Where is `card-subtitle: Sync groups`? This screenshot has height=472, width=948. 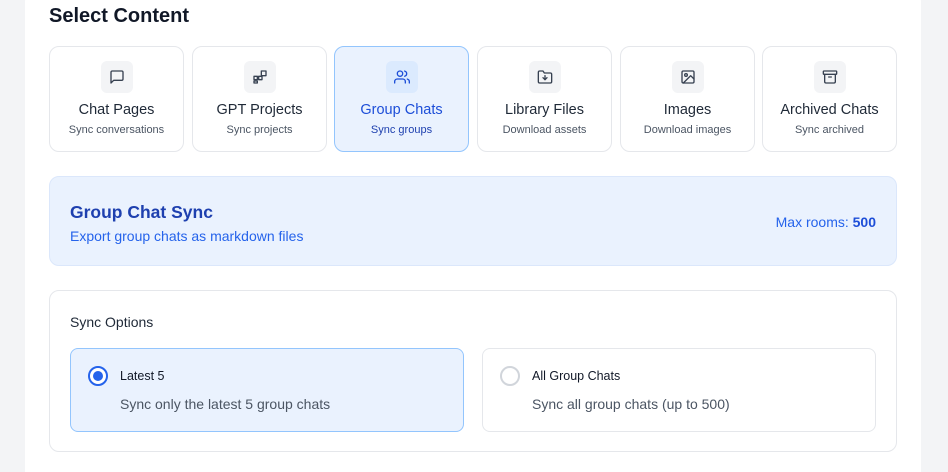 card-subtitle: Sync groups is located at coordinates (401, 130).